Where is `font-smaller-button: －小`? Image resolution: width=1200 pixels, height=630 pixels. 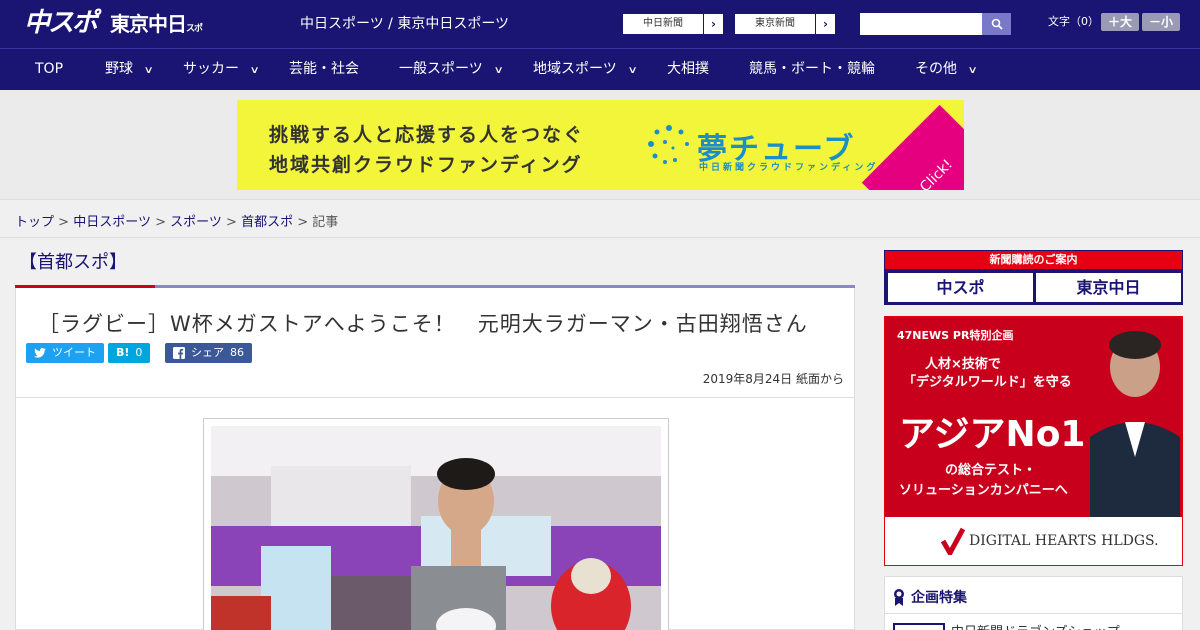 font-smaller-button: －小 is located at coordinates (1161, 22).